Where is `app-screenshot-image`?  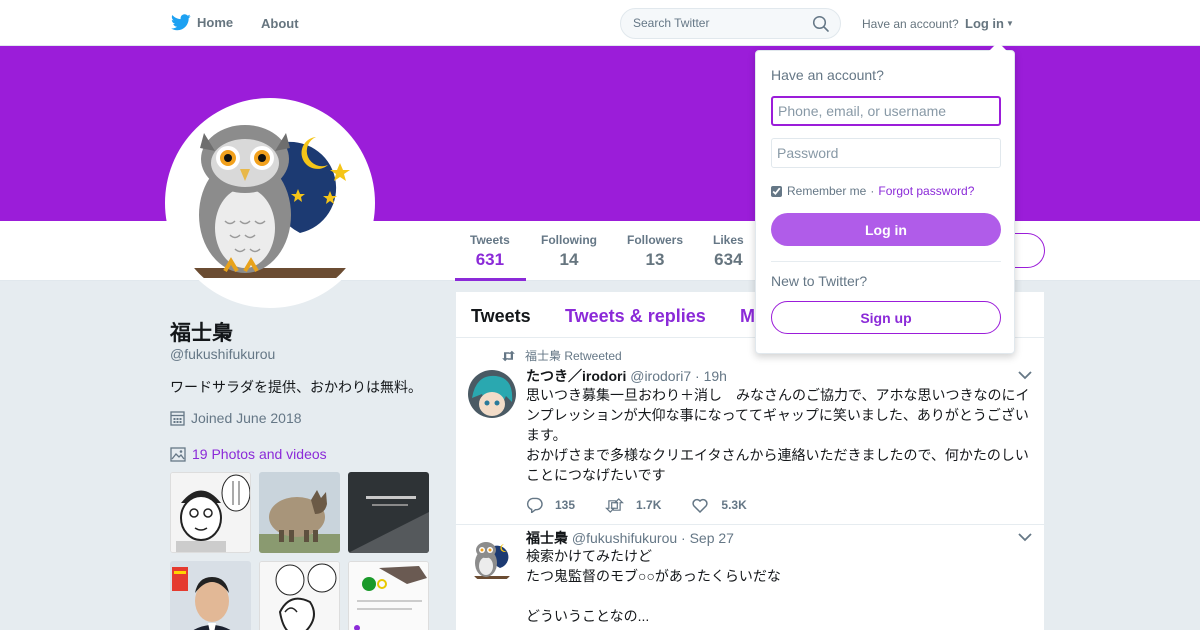
app-screenshot-image is located at coordinates (388, 596).